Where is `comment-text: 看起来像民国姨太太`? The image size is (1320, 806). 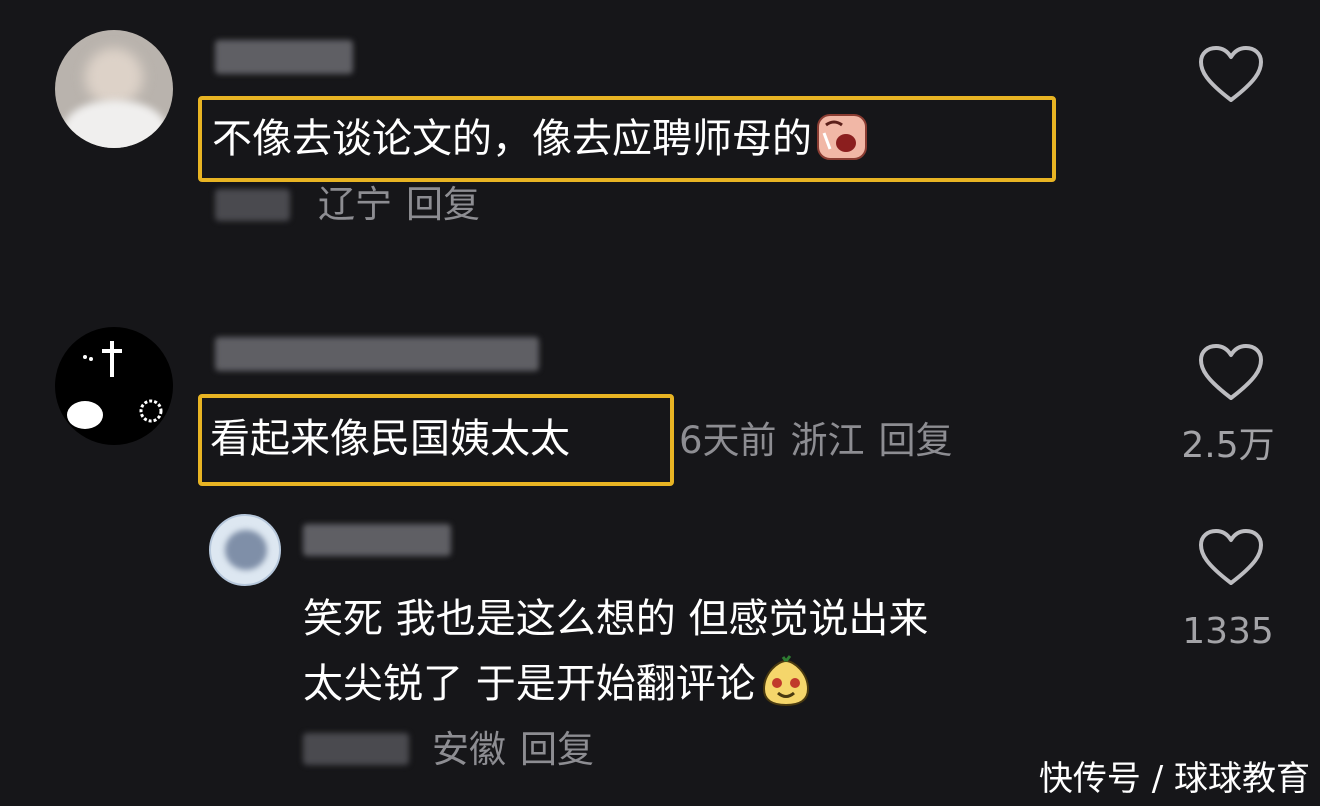
comment-text: 看起来像民国姨太太 is located at coordinates (390, 439).